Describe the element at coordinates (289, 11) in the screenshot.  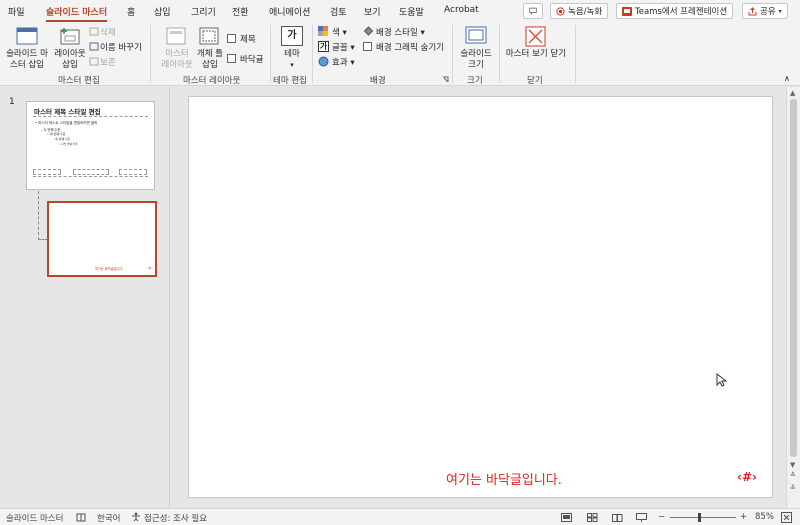
I see `tab-animations: 애니메이션` at that location.